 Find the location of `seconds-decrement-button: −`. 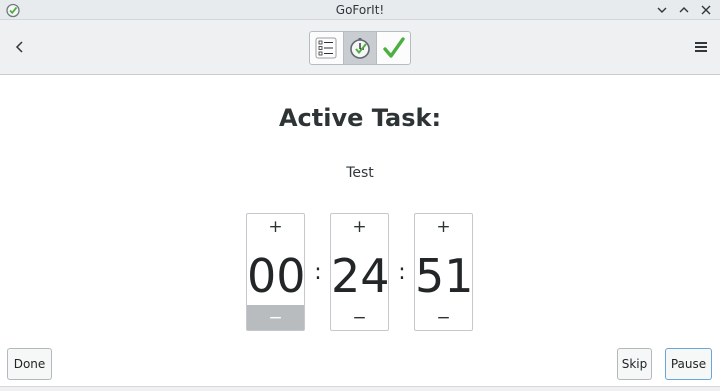

seconds-decrement-button: − is located at coordinates (443, 317).